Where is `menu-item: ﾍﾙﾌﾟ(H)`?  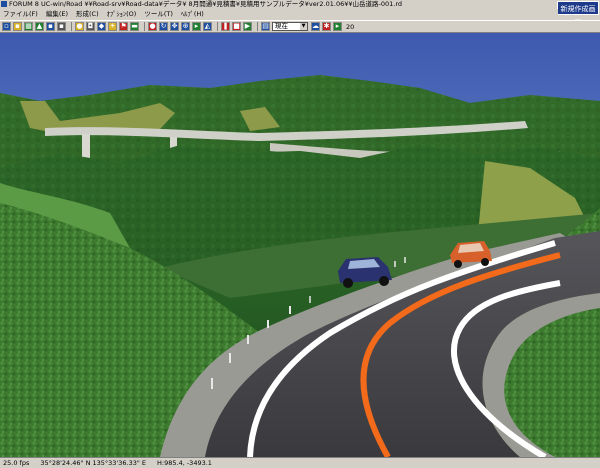 menu-item: ﾍﾙﾌﾟ(H) is located at coordinates (192, 14).